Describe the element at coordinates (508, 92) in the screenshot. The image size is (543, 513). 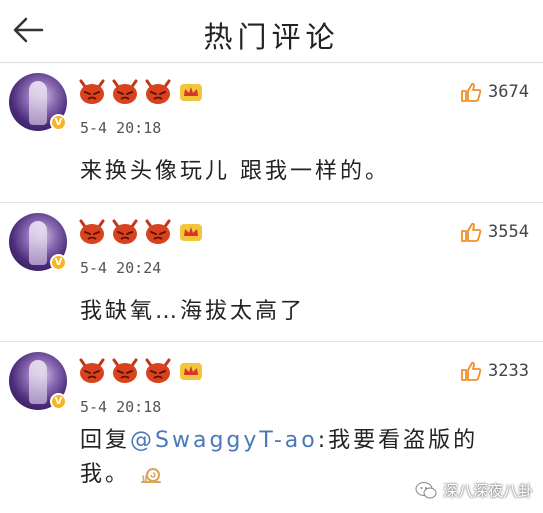
I see `like-count: 3674` at that location.